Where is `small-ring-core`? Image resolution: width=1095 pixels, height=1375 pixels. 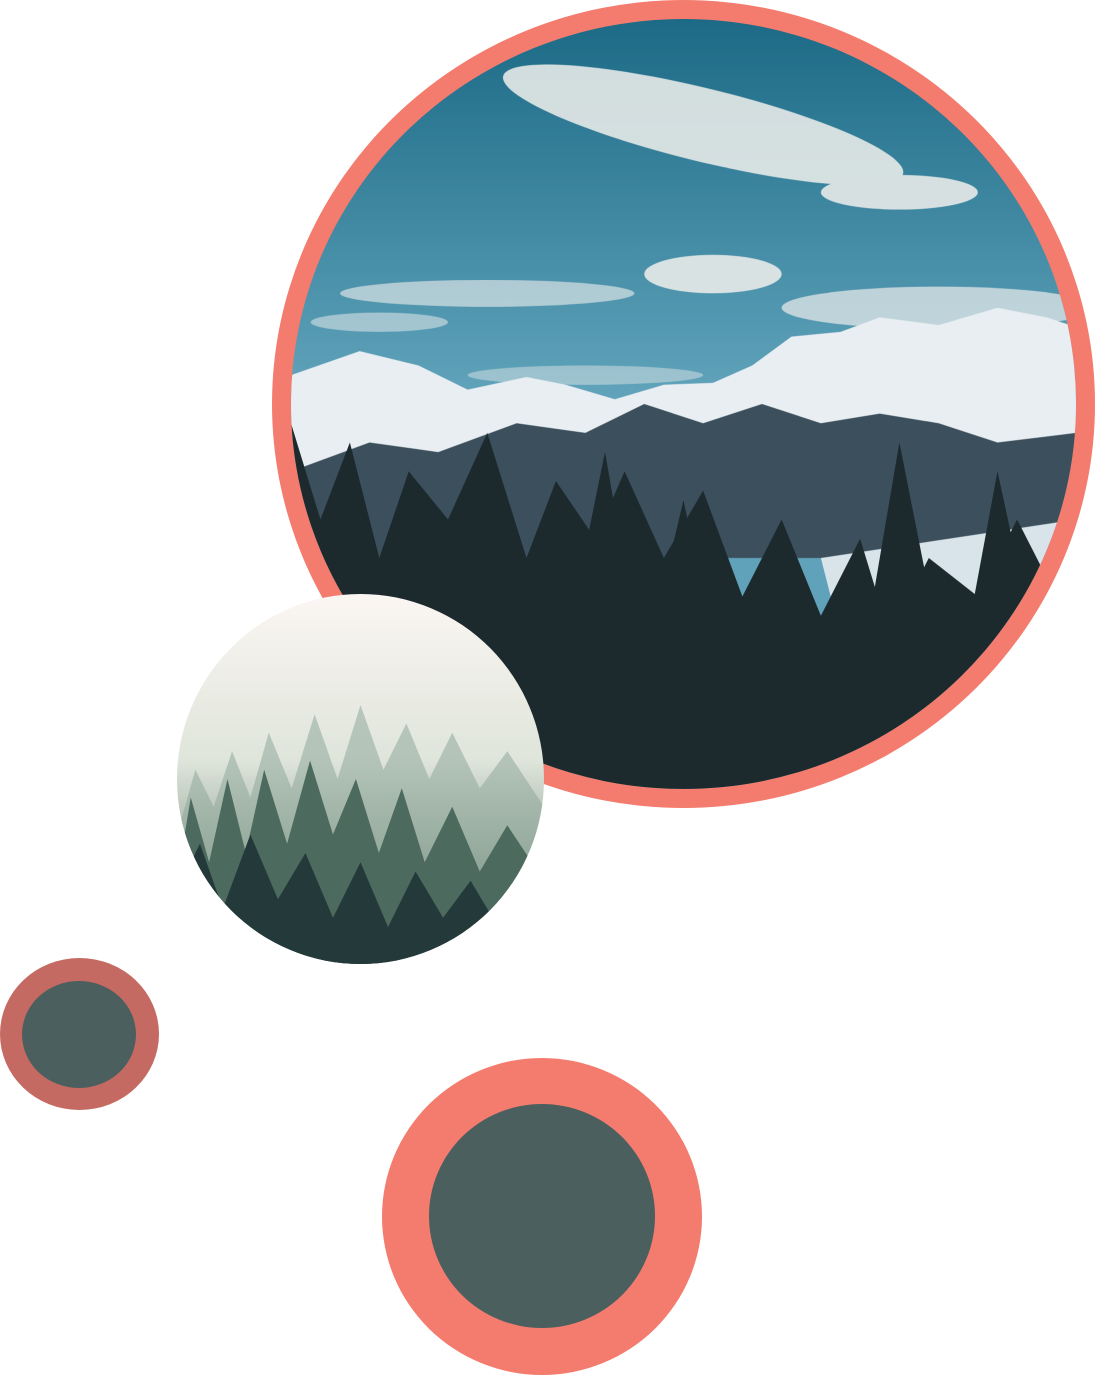
small-ring-core is located at coordinates (79, 1034).